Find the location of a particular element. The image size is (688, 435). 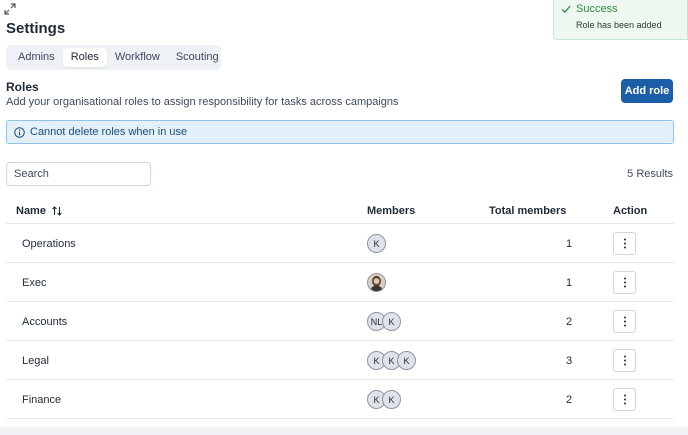

table-header: Name Members Total members Action is located at coordinates (340, 210).